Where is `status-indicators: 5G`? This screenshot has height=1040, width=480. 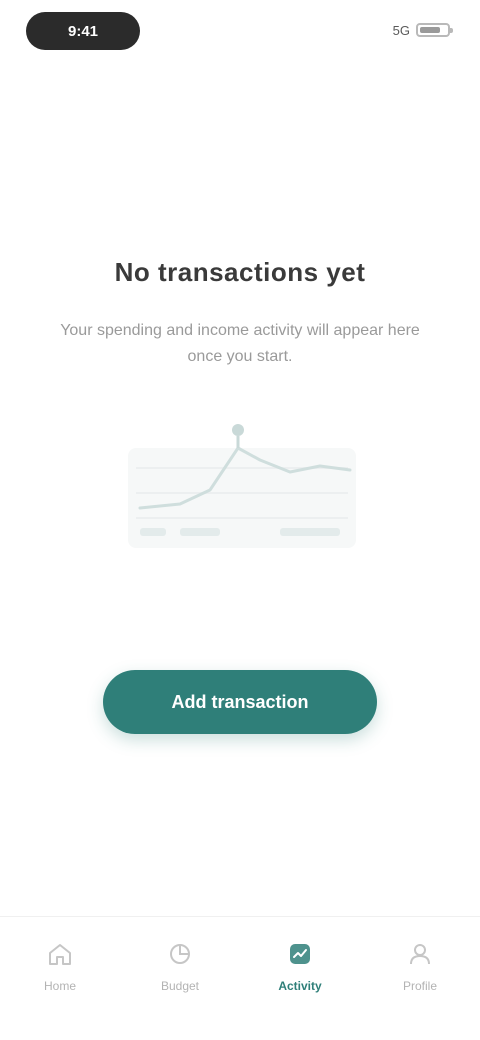
status-indicators: 5G is located at coordinates (422, 30).